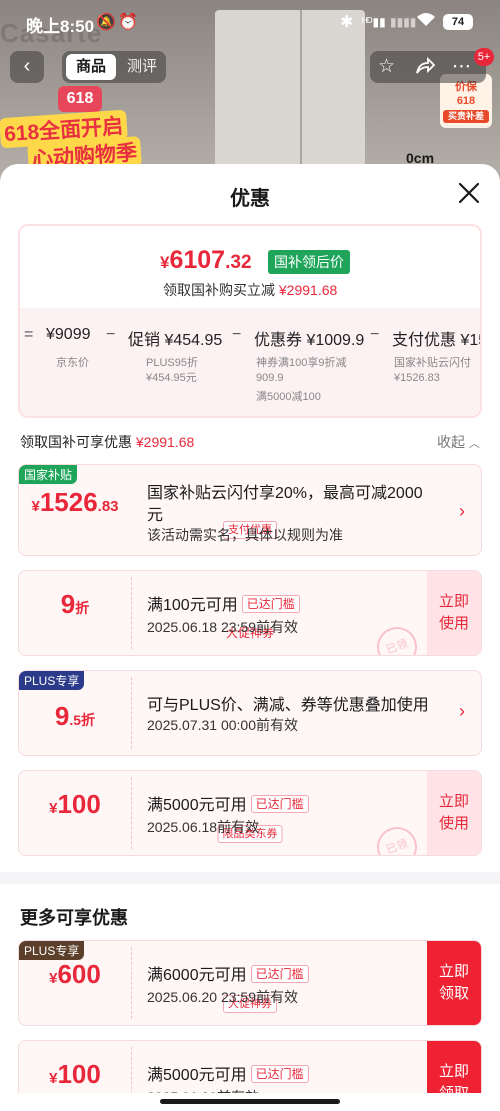 This screenshot has width=500, height=1111. What do you see at coordinates (386, 66) in the screenshot?
I see `star-icon: ☆` at bounding box center [386, 66].